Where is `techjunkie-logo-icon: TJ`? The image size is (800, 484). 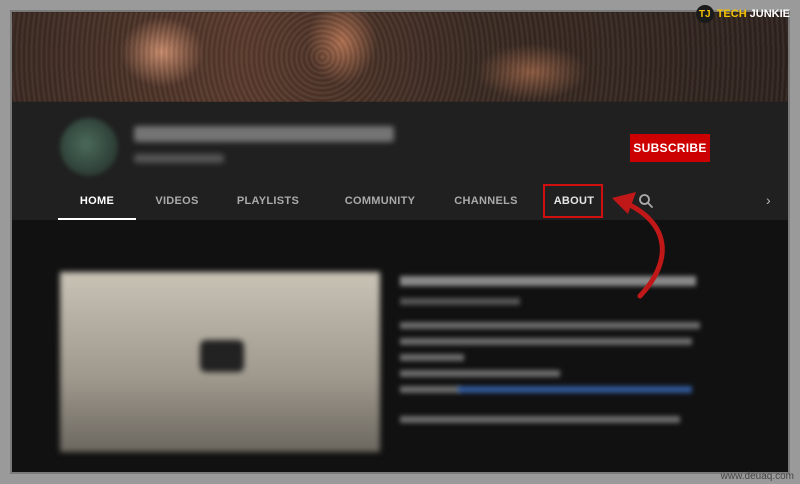
techjunkie-logo-icon: TJ is located at coordinates (704, 14).